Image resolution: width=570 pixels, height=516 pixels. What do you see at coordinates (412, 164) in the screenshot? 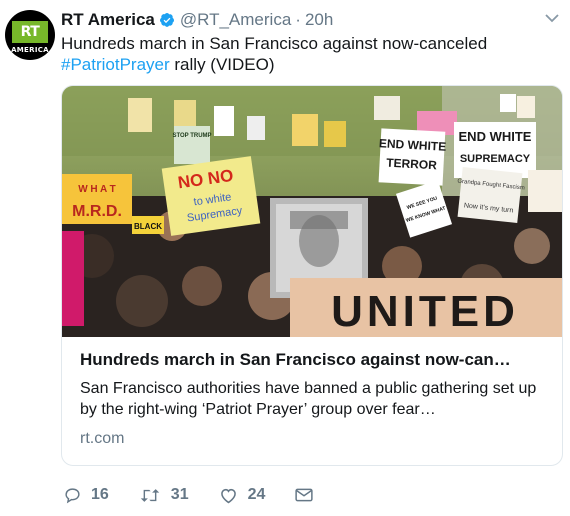
I see `svg-text: TERROR` at bounding box center [412, 164].